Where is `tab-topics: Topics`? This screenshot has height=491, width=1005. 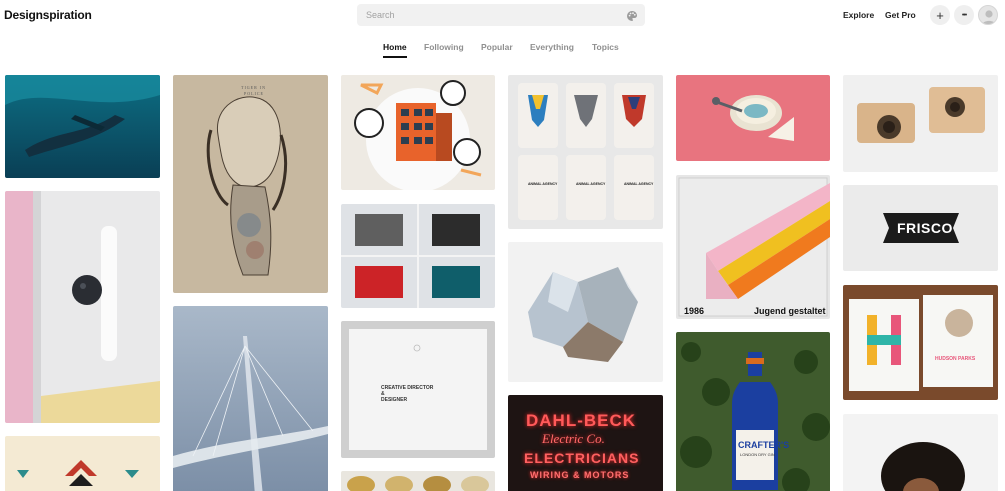
tab-topics: Topics is located at coordinates (605, 47).